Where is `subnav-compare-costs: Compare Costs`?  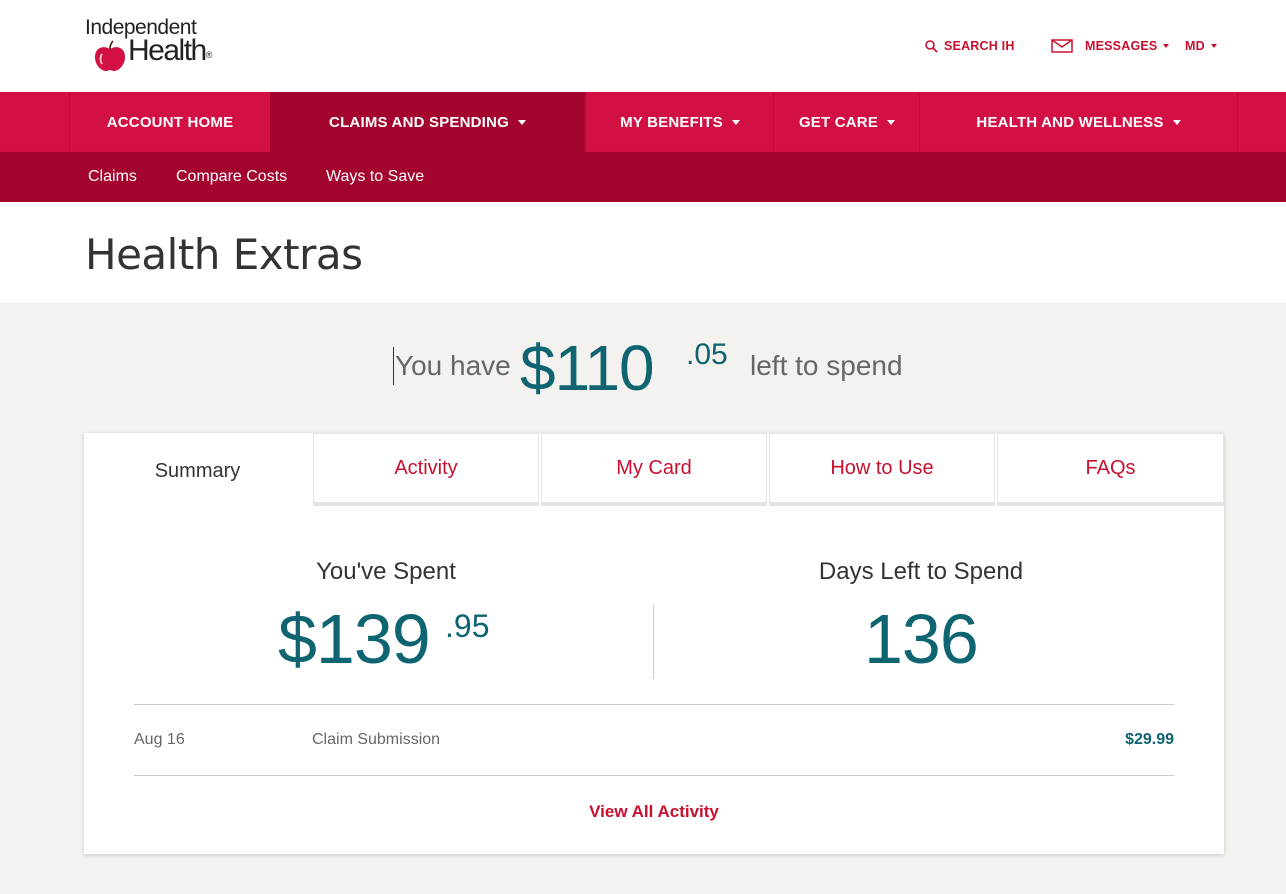
subnav-compare-costs: Compare Costs is located at coordinates (231, 177).